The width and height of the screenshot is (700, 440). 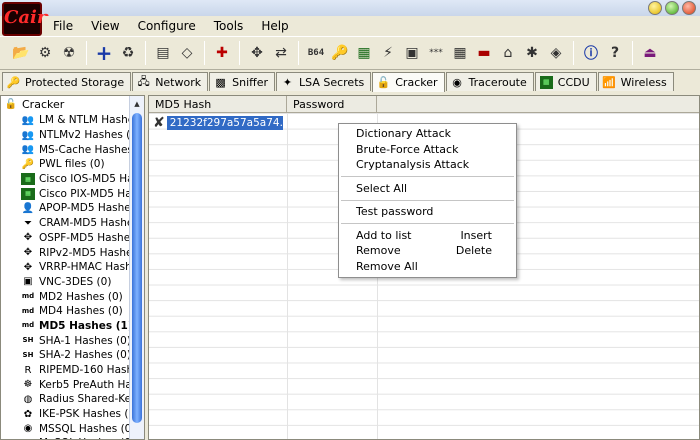 What do you see at coordinates (86, 370) in the screenshot?
I see `tree-item-label: RIPEMD-160 Hash` at bounding box center [86, 370].